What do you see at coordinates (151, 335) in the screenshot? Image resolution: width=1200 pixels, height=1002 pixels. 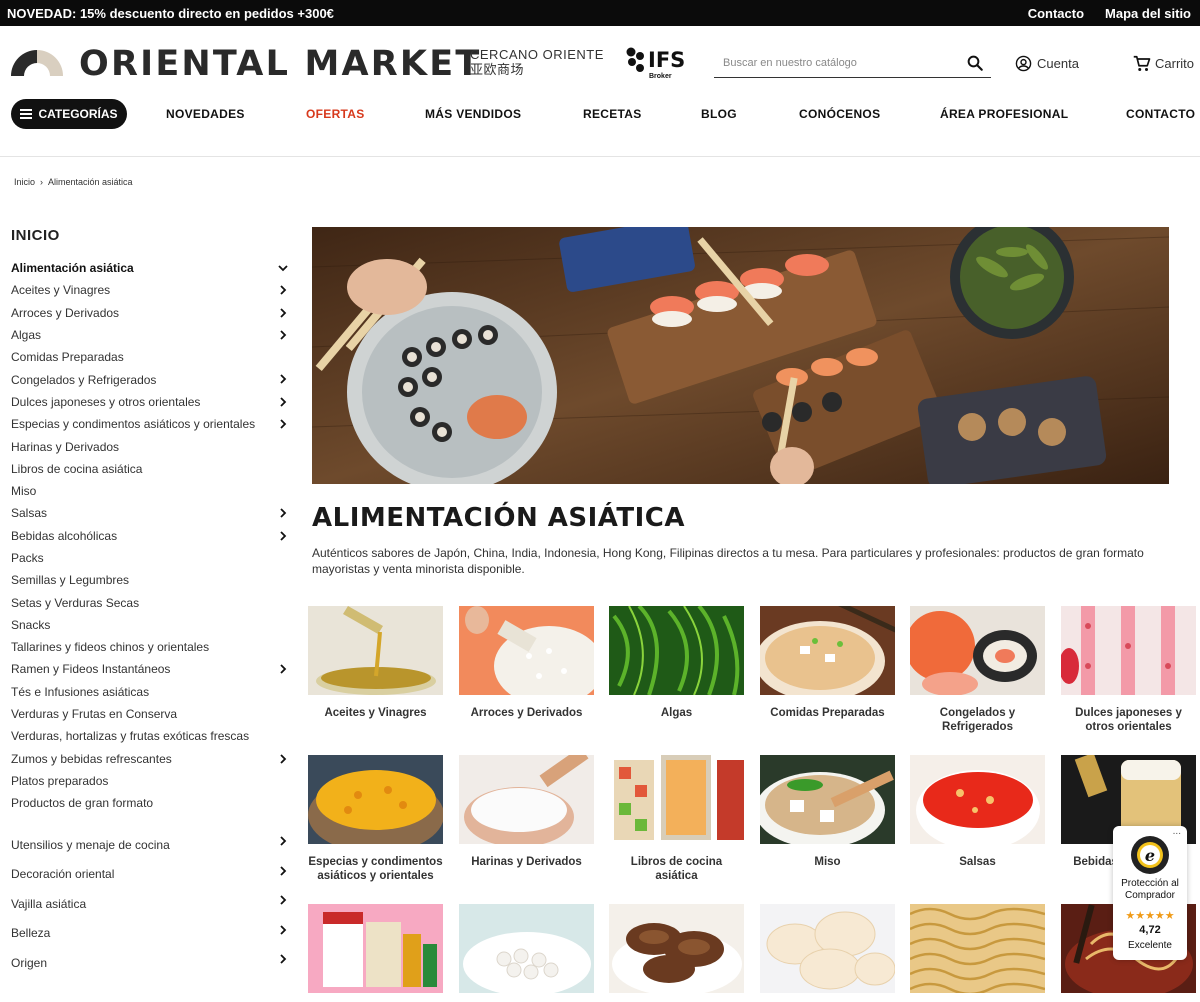 I see `sidebar-item: Algas` at bounding box center [151, 335].